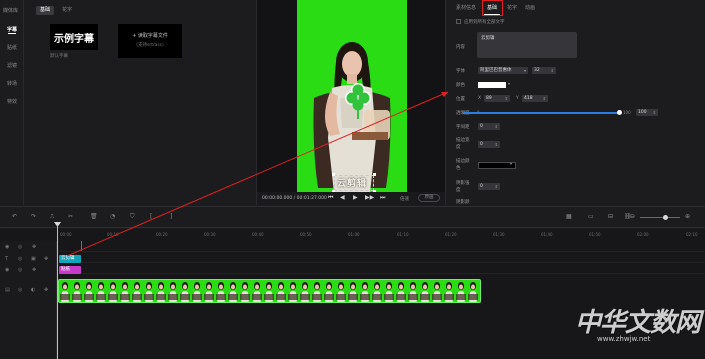  I want to click on category-subtitle: 字幕, so click(12, 29).